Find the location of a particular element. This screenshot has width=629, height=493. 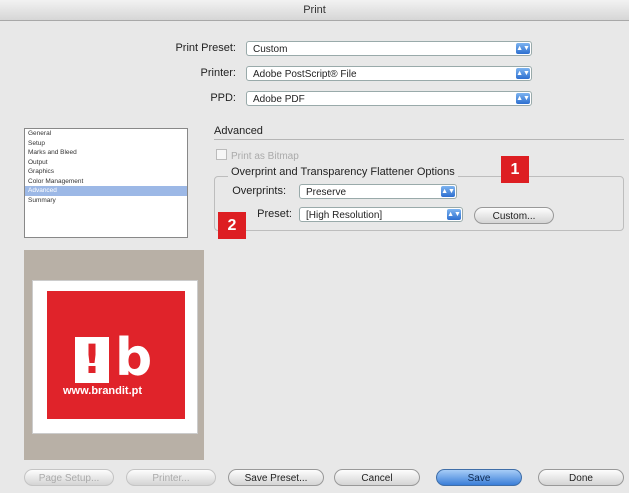

preview-page: ! b www.brandit.pt is located at coordinates (115, 357).